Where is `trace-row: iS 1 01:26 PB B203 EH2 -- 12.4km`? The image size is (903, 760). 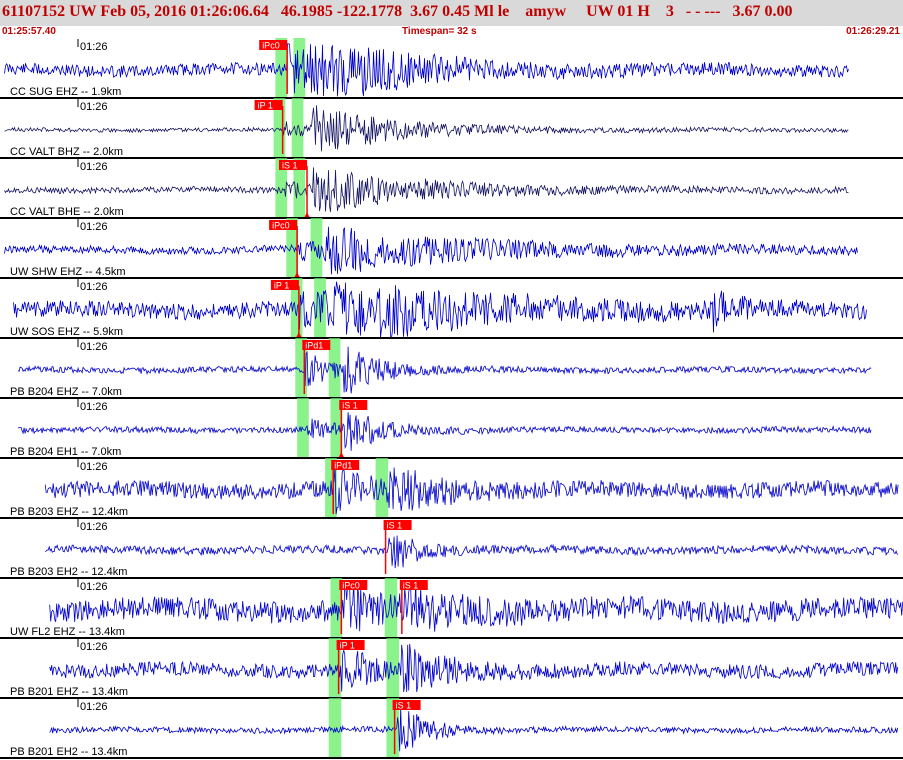 trace-row: iS 1 01:26 PB B203 EH2 -- 12.4km is located at coordinates (451, 549).